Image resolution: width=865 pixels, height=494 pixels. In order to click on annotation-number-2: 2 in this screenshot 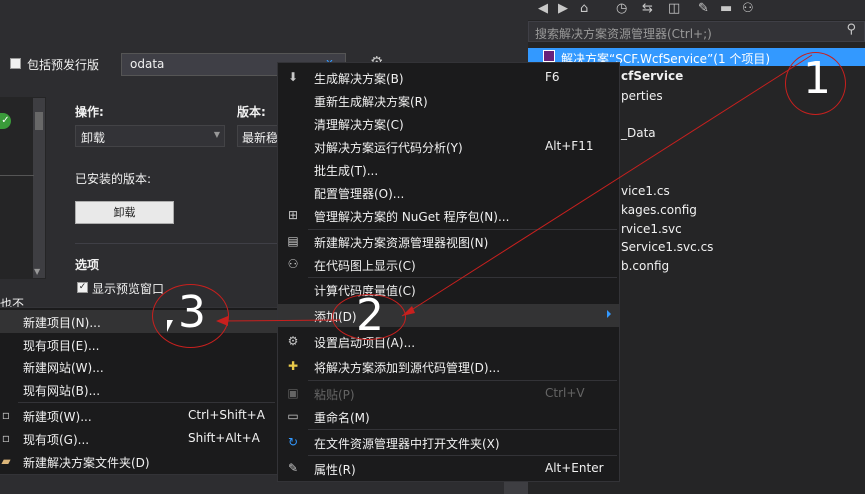, I will do `click(370, 315)`.